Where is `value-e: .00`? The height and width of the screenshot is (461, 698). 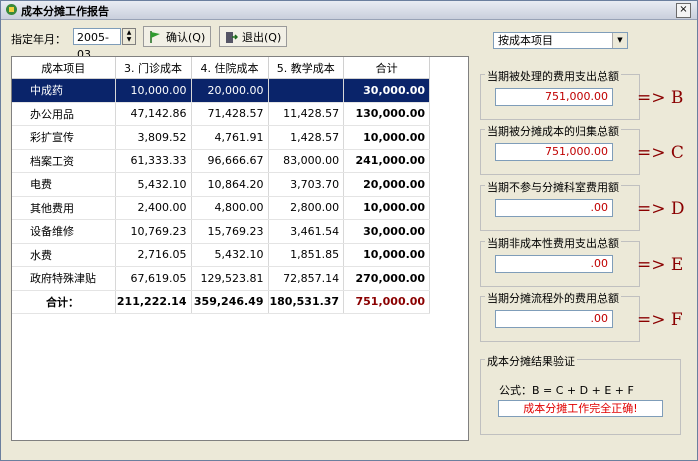 value-e: .00 is located at coordinates (554, 264).